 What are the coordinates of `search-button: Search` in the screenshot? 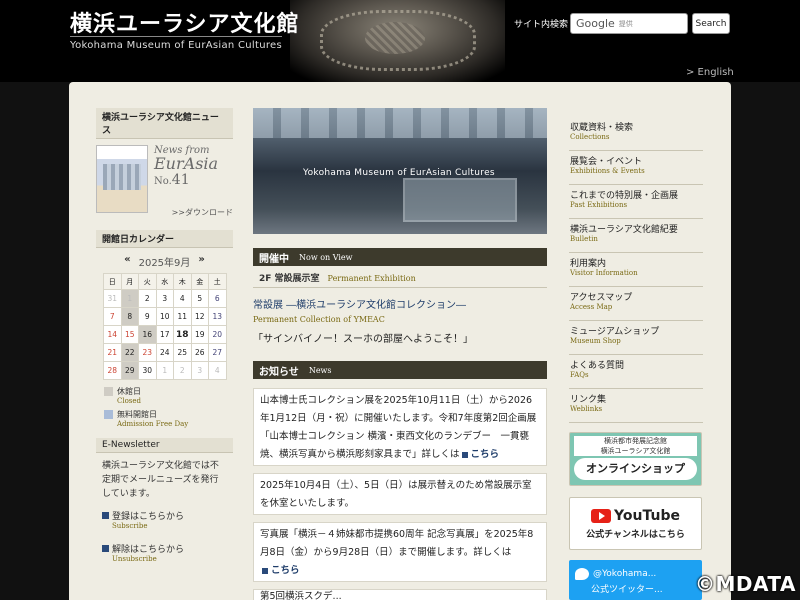 It's located at (711, 23).